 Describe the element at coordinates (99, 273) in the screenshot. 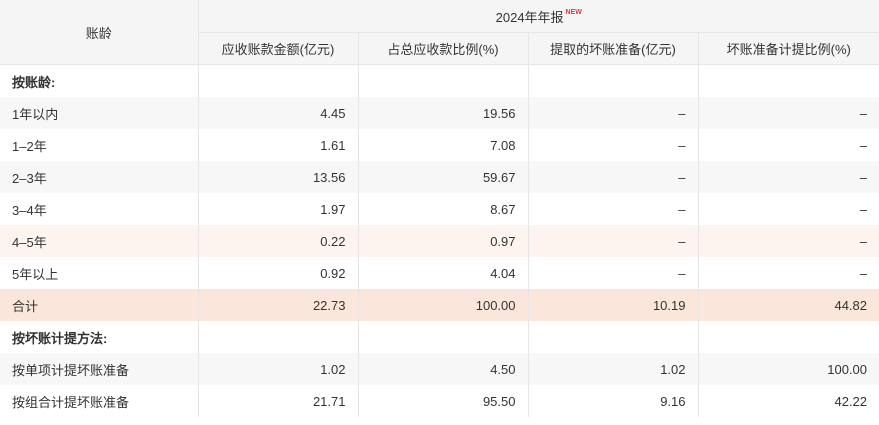

I see `row-label: 5年以上` at that location.